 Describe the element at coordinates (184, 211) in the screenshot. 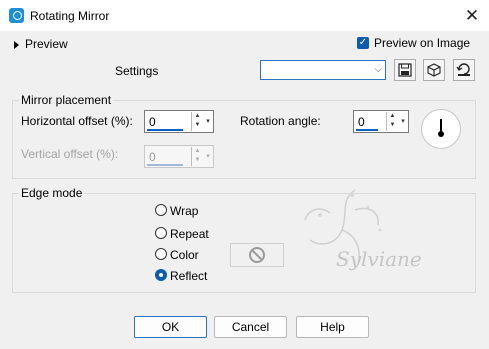

I see `wrap-label: Wrap` at that location.